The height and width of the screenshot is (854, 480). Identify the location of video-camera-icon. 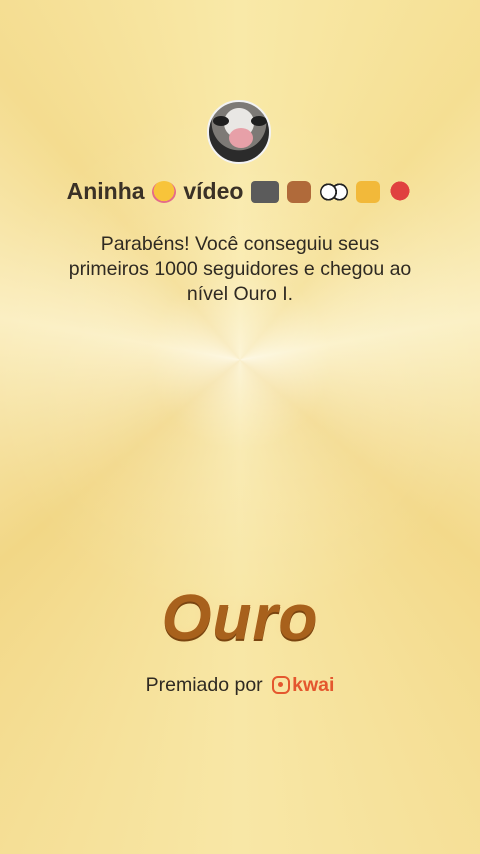
(264, 192).